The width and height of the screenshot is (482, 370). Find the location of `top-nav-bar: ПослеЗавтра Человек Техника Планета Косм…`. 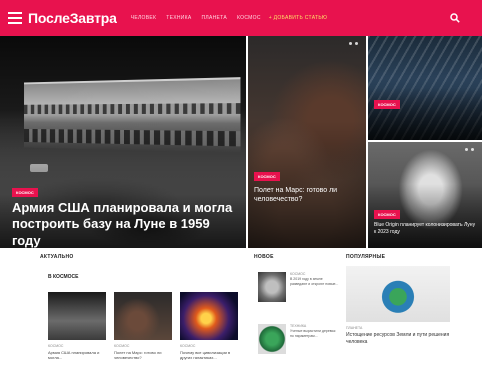

top-nav-bar: ПослеЗавтра Человек Техника Планета Косм… is located at coordinates (241, 18).